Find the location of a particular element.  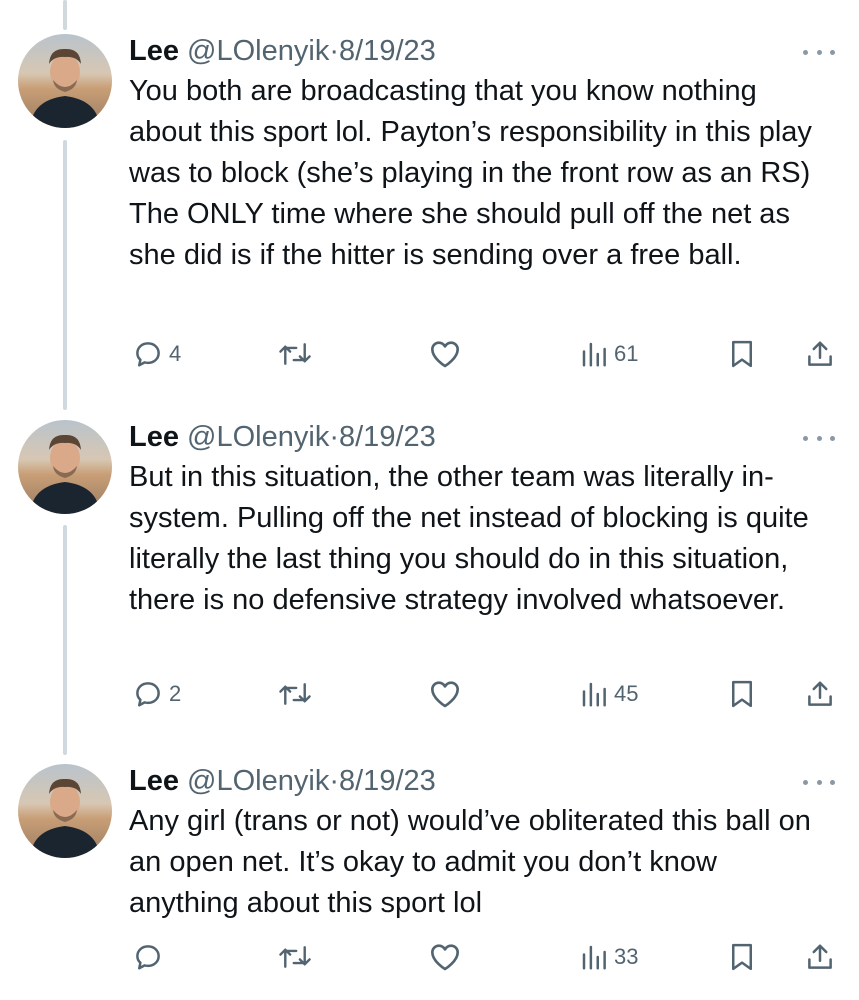

tweet-actions: 33 is located at coordinates (429, 957).